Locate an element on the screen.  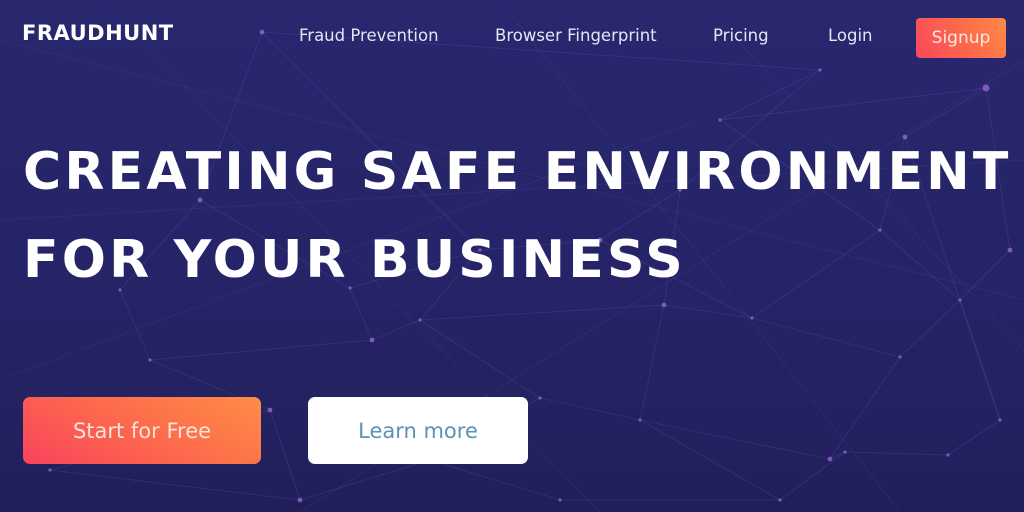
brand-logo: FRAUDHUNT is located at coordinates (98, 33).